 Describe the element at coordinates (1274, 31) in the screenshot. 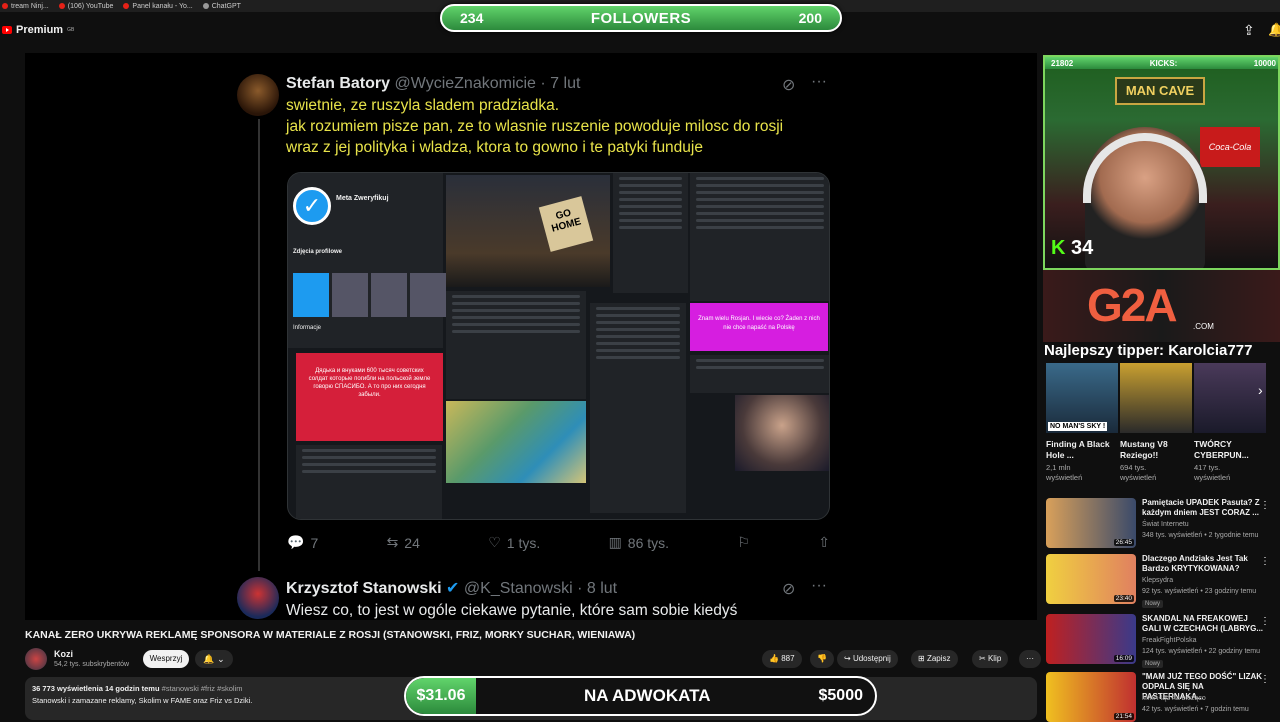

I see `bell-icon: 🔔` at that location.